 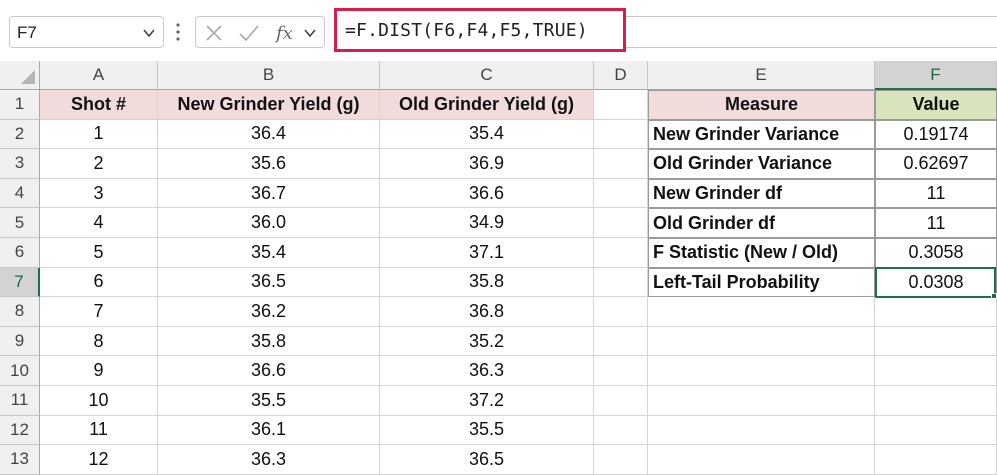 What do you see at coordinates (20, 371) in the screenshot?
I see `row-header-10: 10` at bounding box center [20, 371].